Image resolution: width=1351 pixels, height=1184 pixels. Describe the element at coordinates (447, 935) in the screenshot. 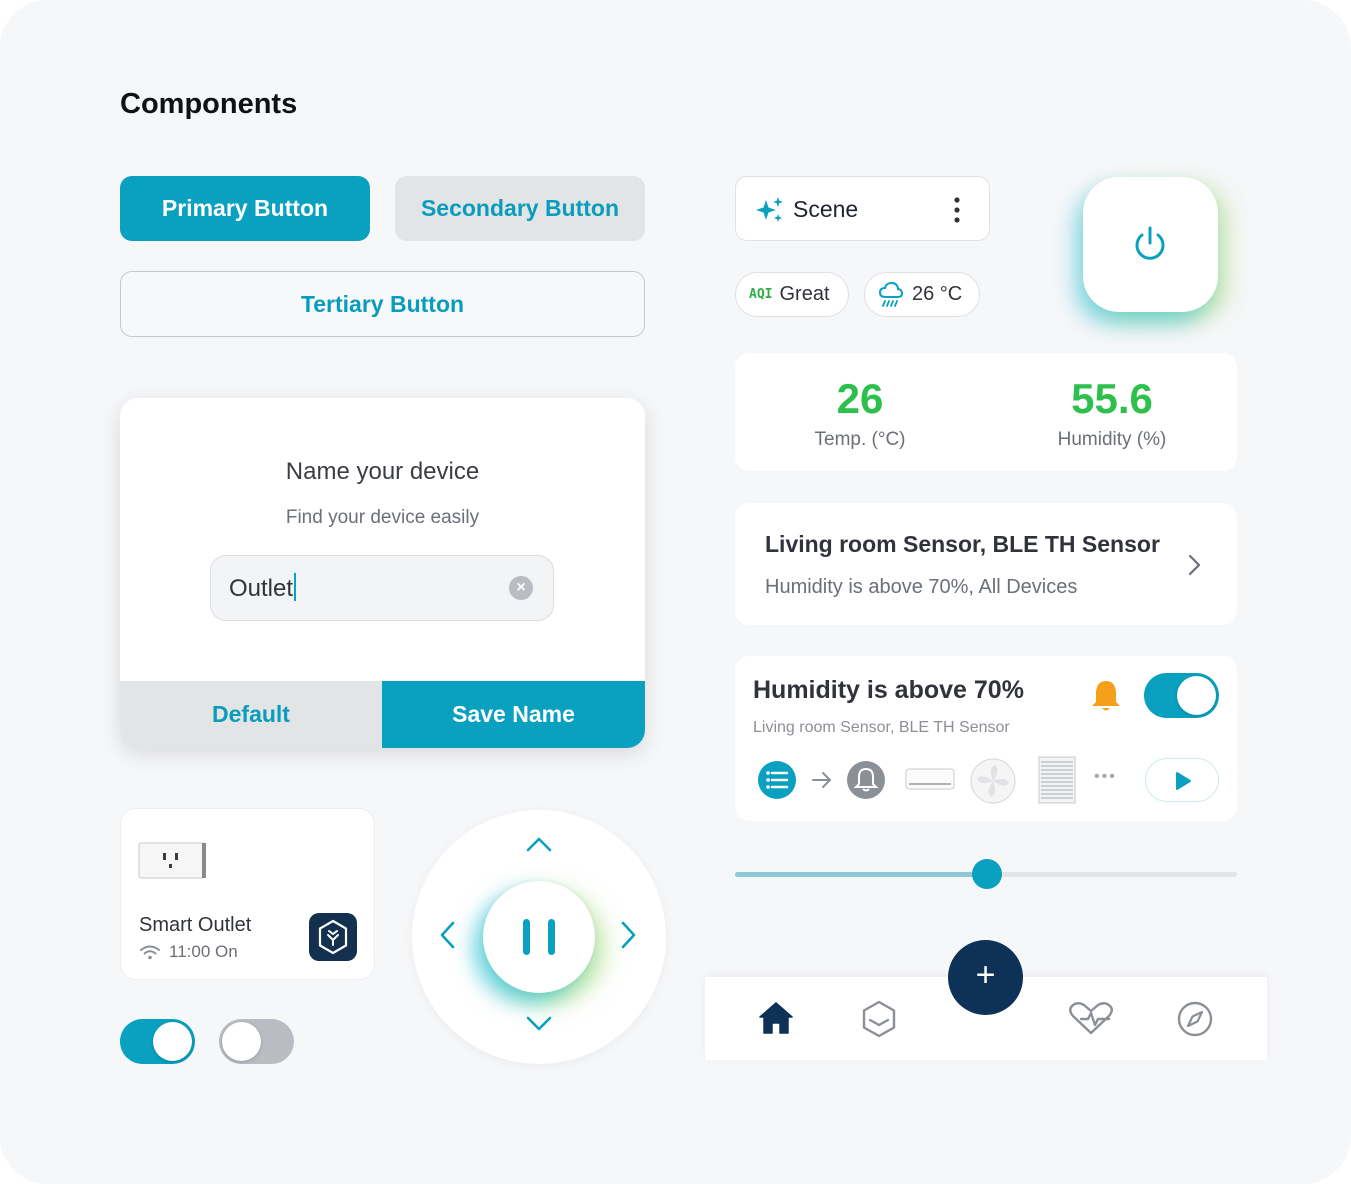

I see `chevron-left-icon` at that location.